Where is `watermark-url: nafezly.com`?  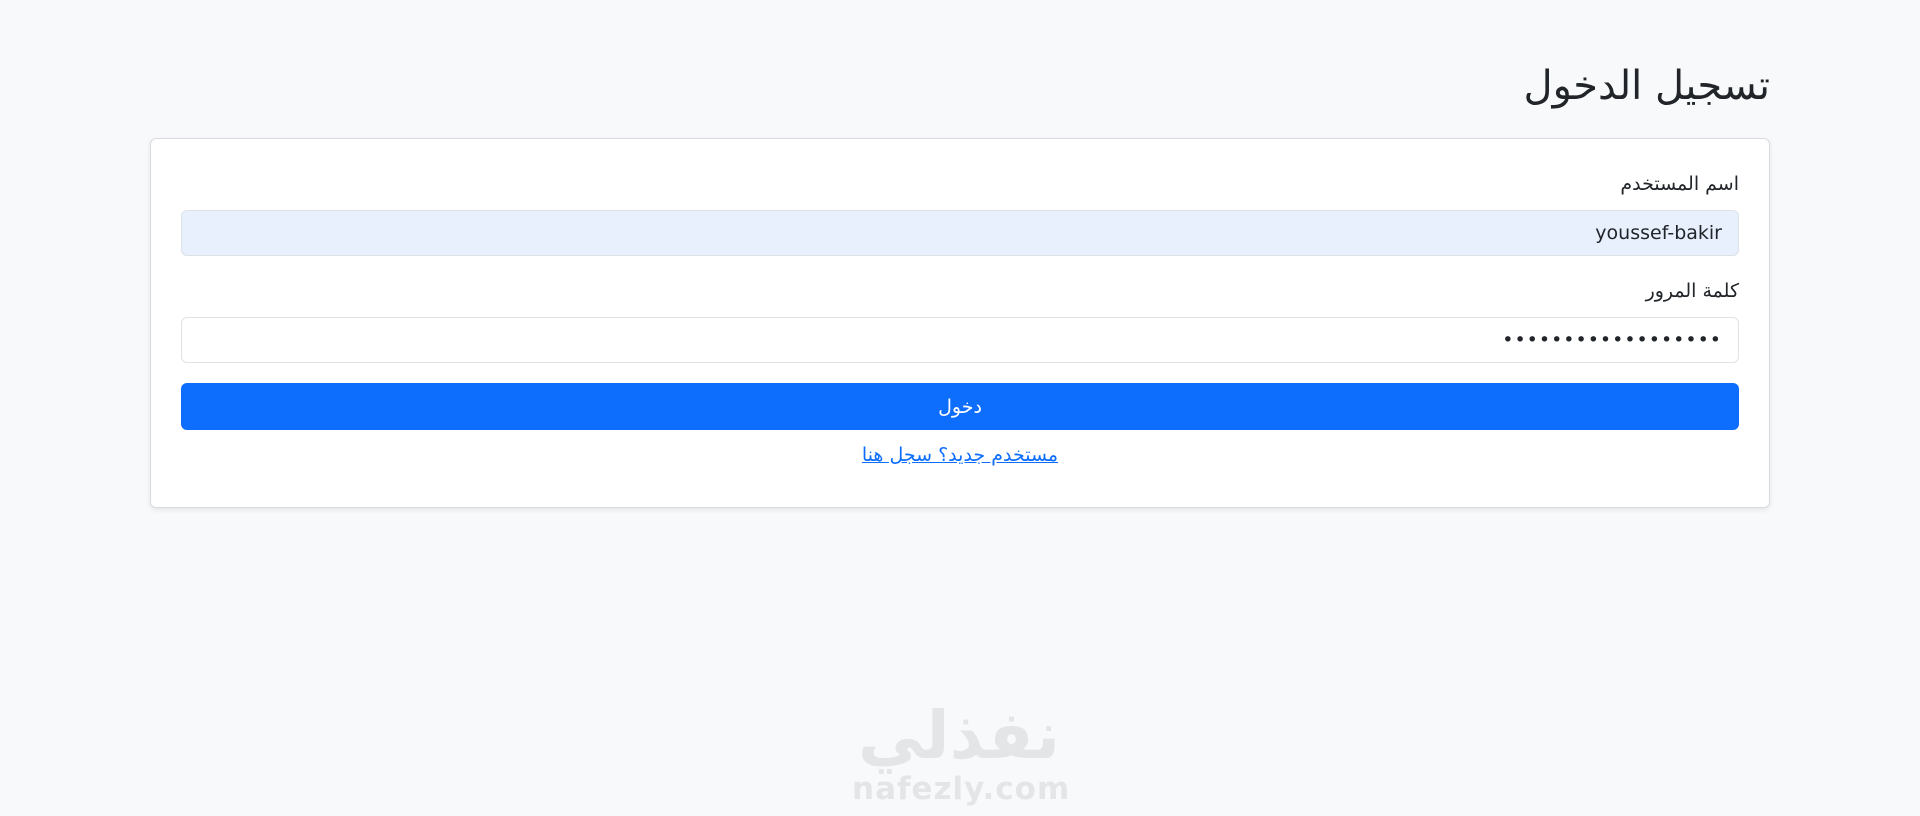
watermark-url: nafezly.com is located at coordinates (961, 789).